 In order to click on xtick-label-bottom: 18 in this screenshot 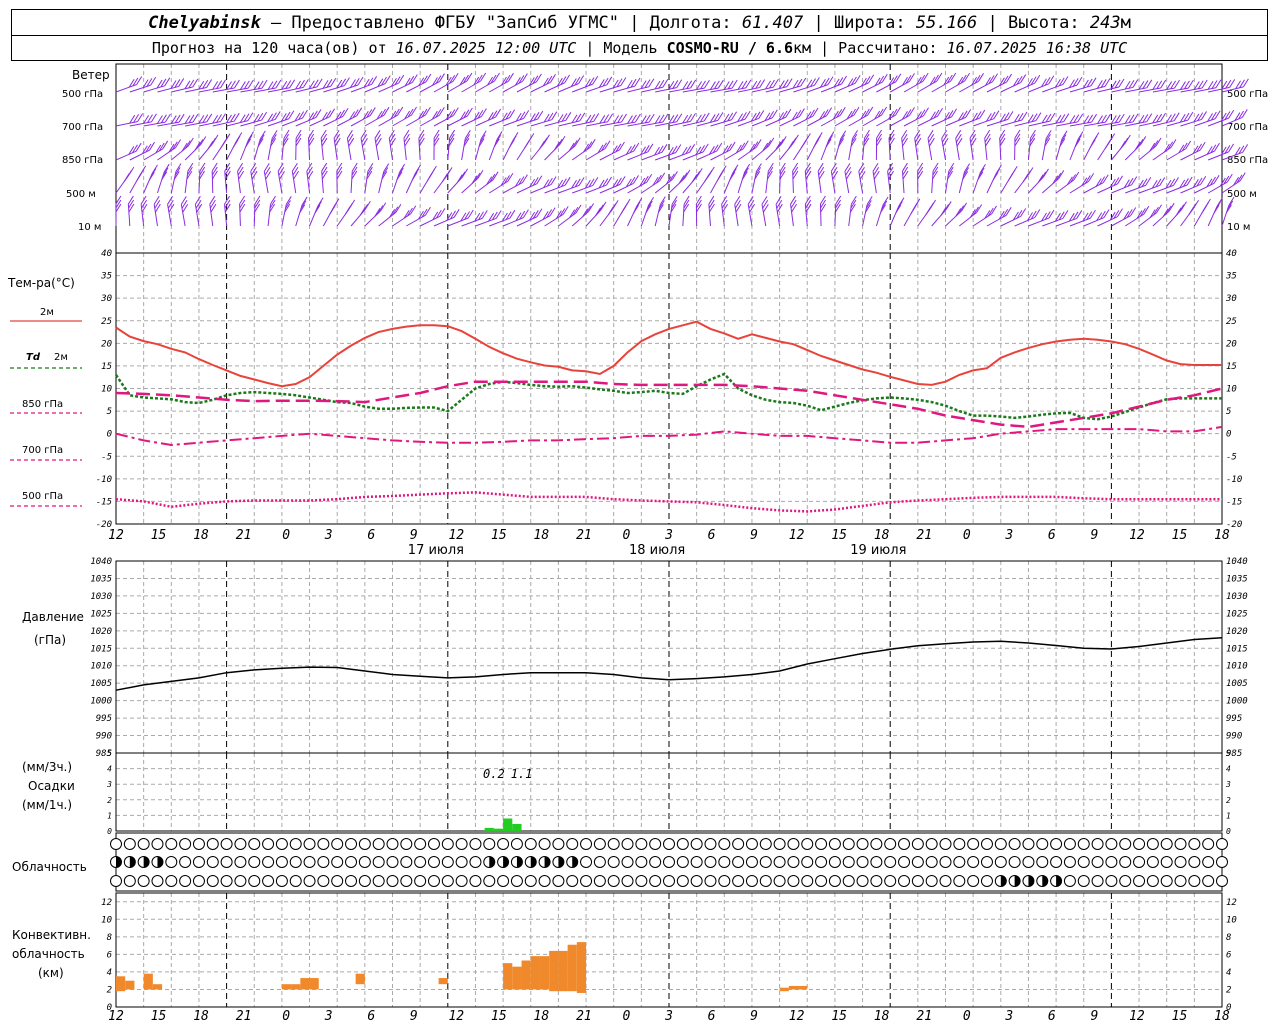, I will do `click(542, 1016)`.